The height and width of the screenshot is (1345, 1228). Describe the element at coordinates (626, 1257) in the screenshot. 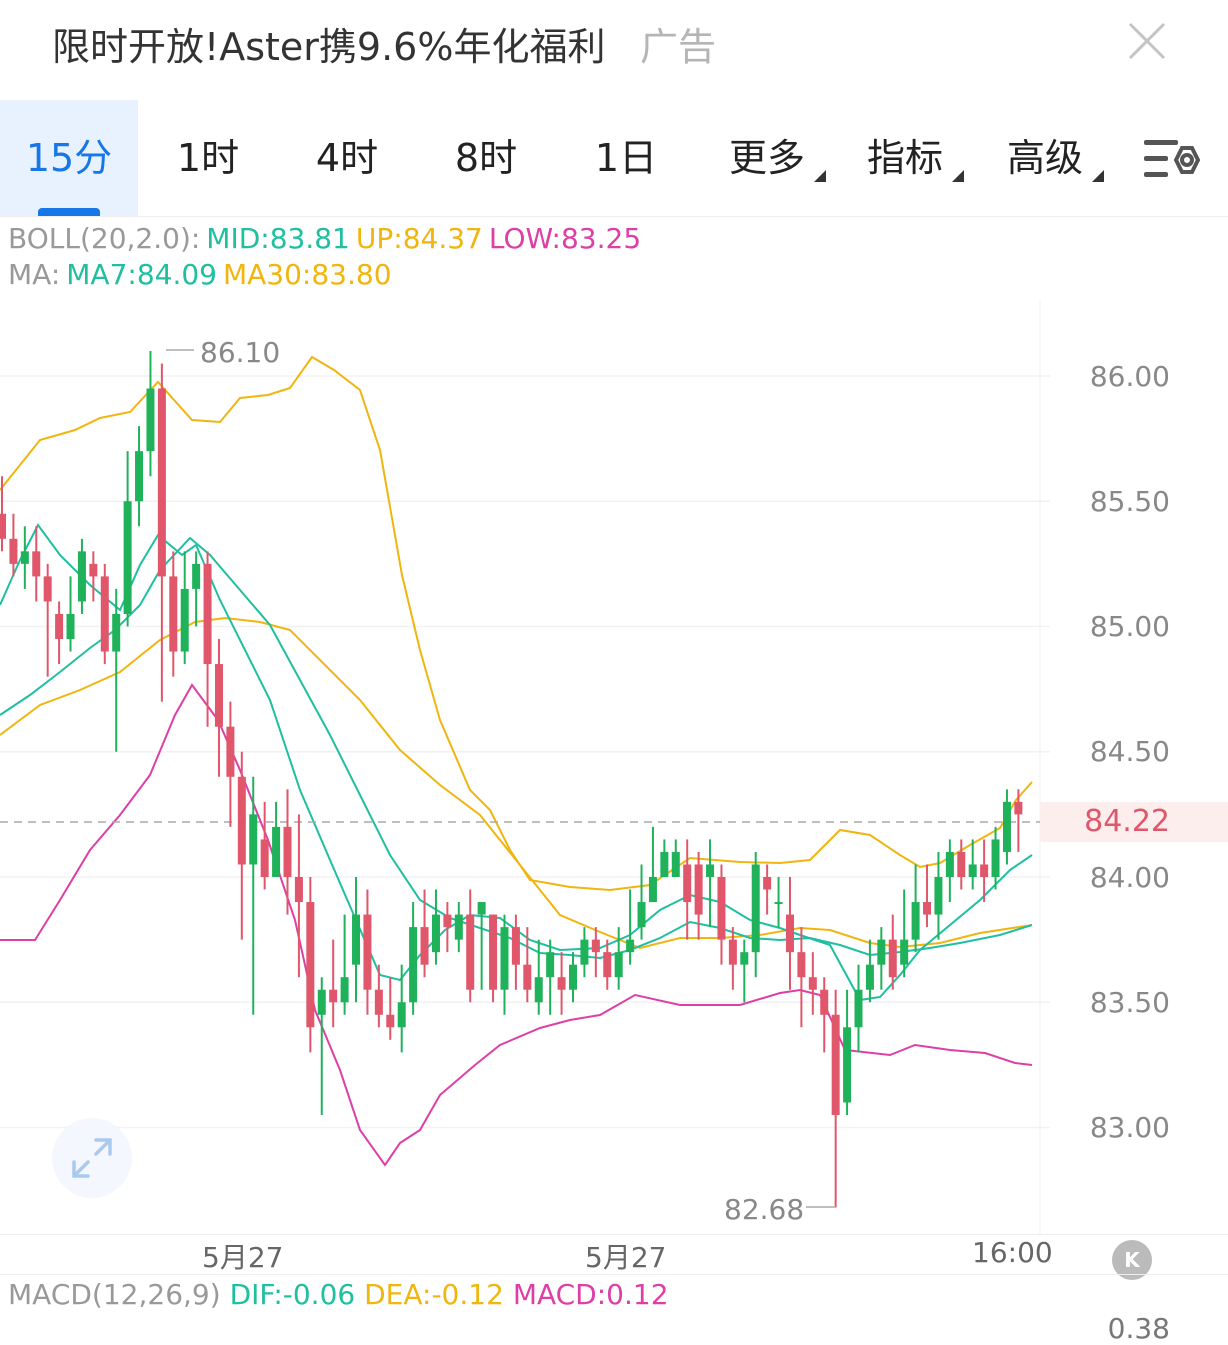

I see `time-axis-label: 5月27` at that location.